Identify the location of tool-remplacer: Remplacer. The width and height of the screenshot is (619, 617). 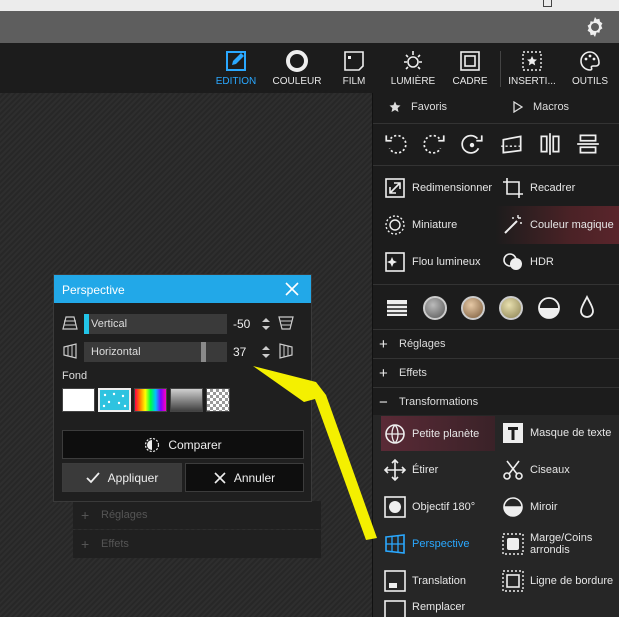
(439, 608).